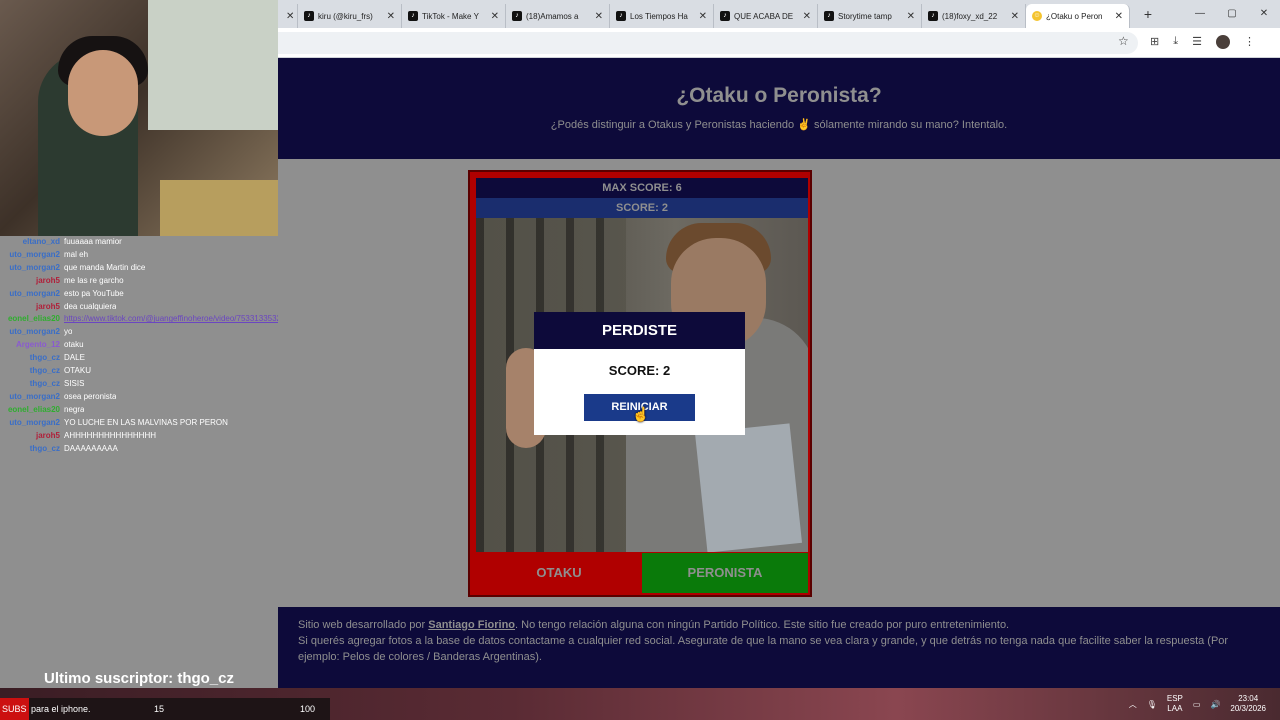 The width and height of the screenshot is (1280, 720). I want to click on profile-avatar, so click(1222, 42).